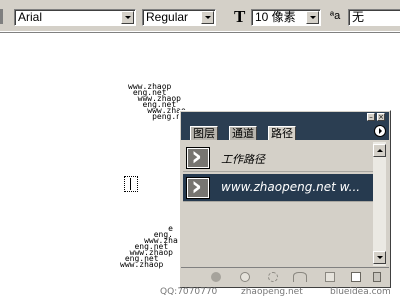 The image size is (400, 300). What do you see at coordinates (167, 17) in the screenshot?
I see `font-style-value: Regular` at bounding box center [167, 17].